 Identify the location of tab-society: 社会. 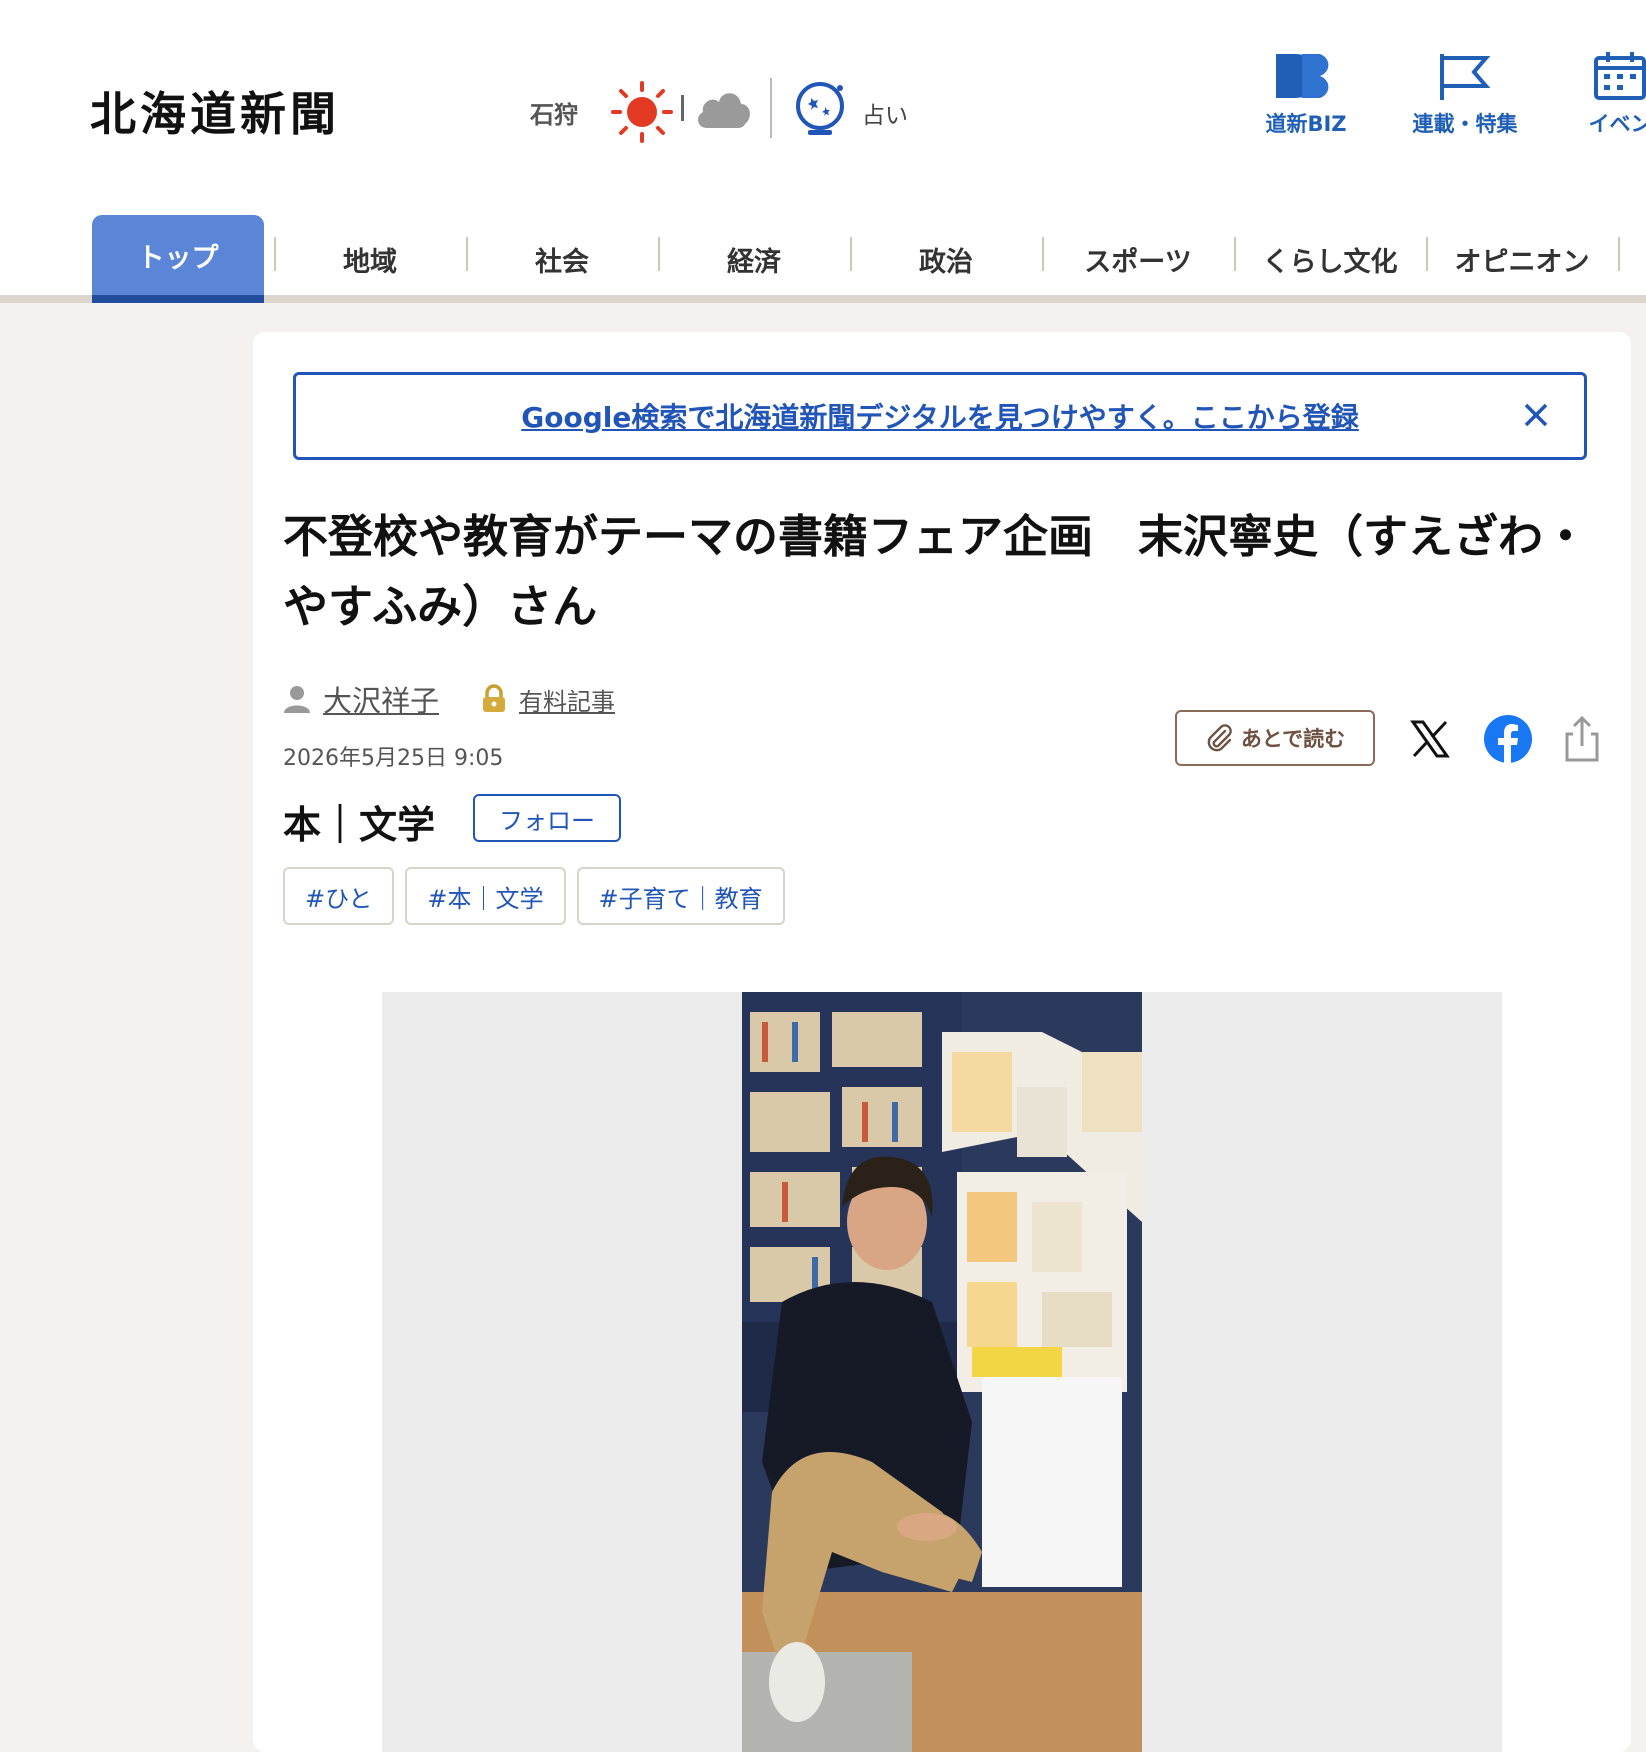
(562, 259).